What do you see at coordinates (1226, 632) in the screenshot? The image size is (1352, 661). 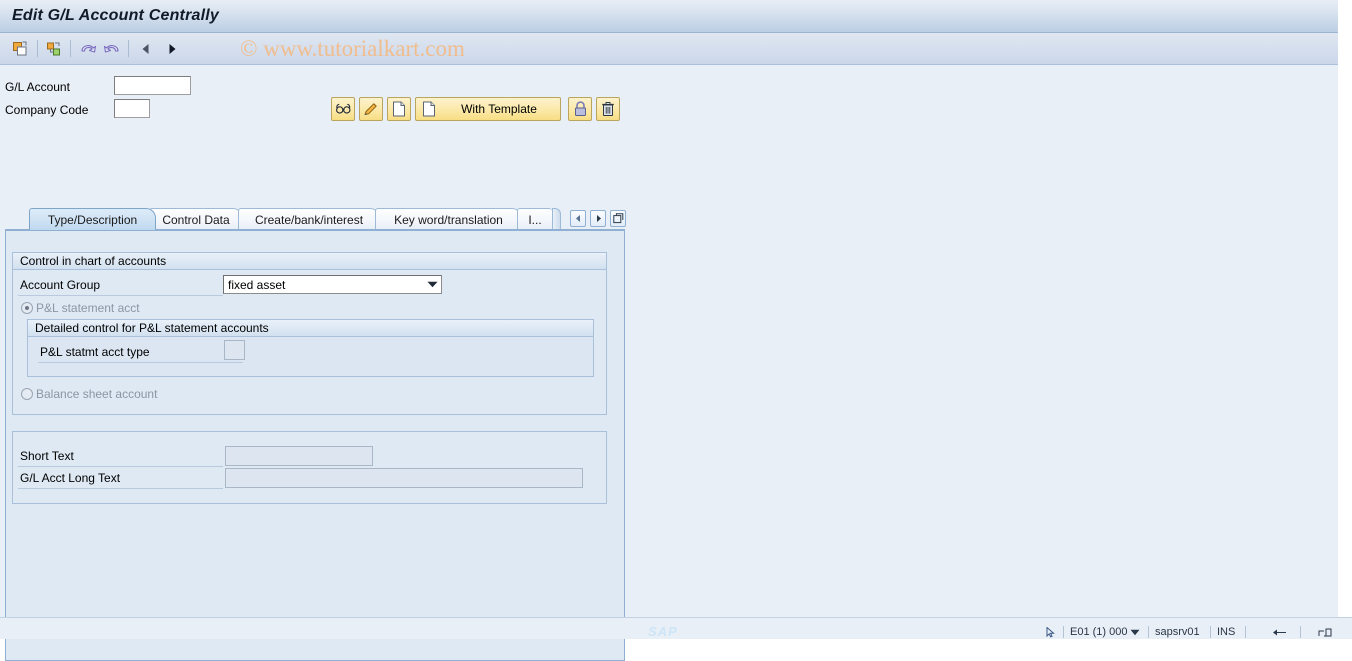 I see `status-insert-mode: INS` at bounding box center [1226, 632].